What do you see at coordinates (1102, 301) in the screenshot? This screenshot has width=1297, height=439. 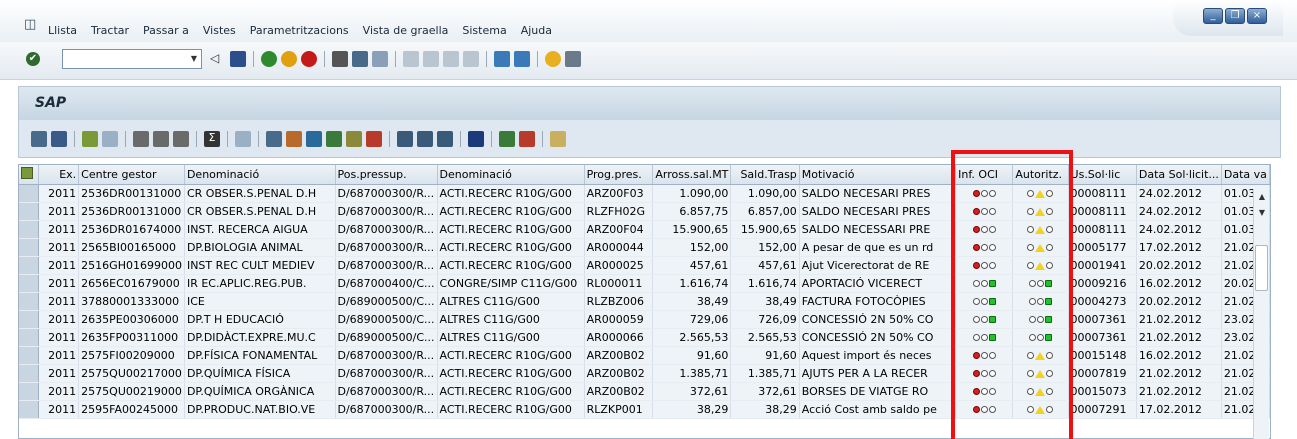 I see `table-cell: 00004273` at bounding box center [1102, 301].